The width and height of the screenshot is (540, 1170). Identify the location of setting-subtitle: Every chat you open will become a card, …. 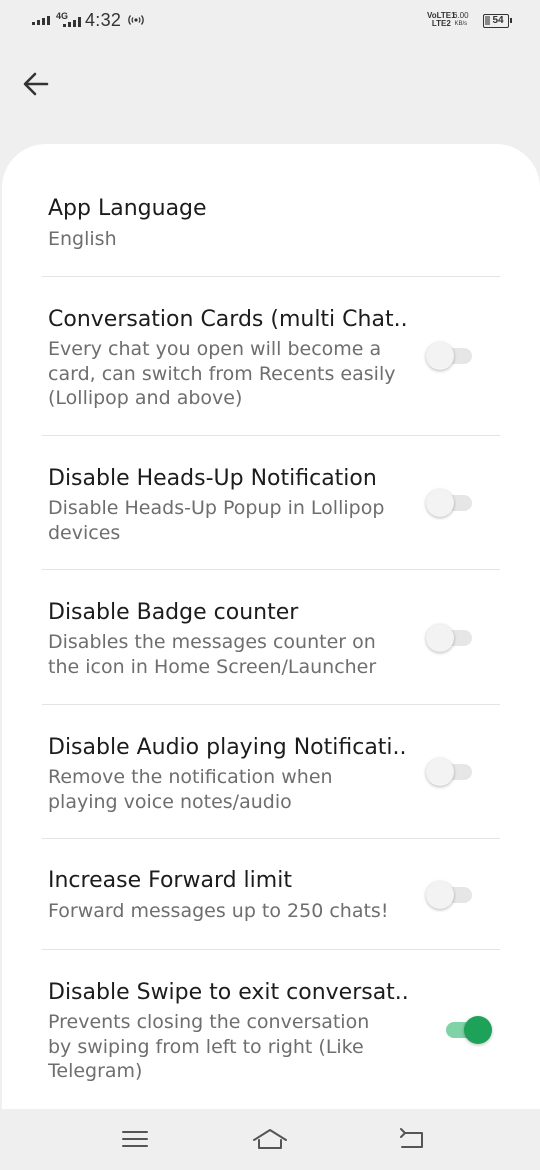
(222, 373).